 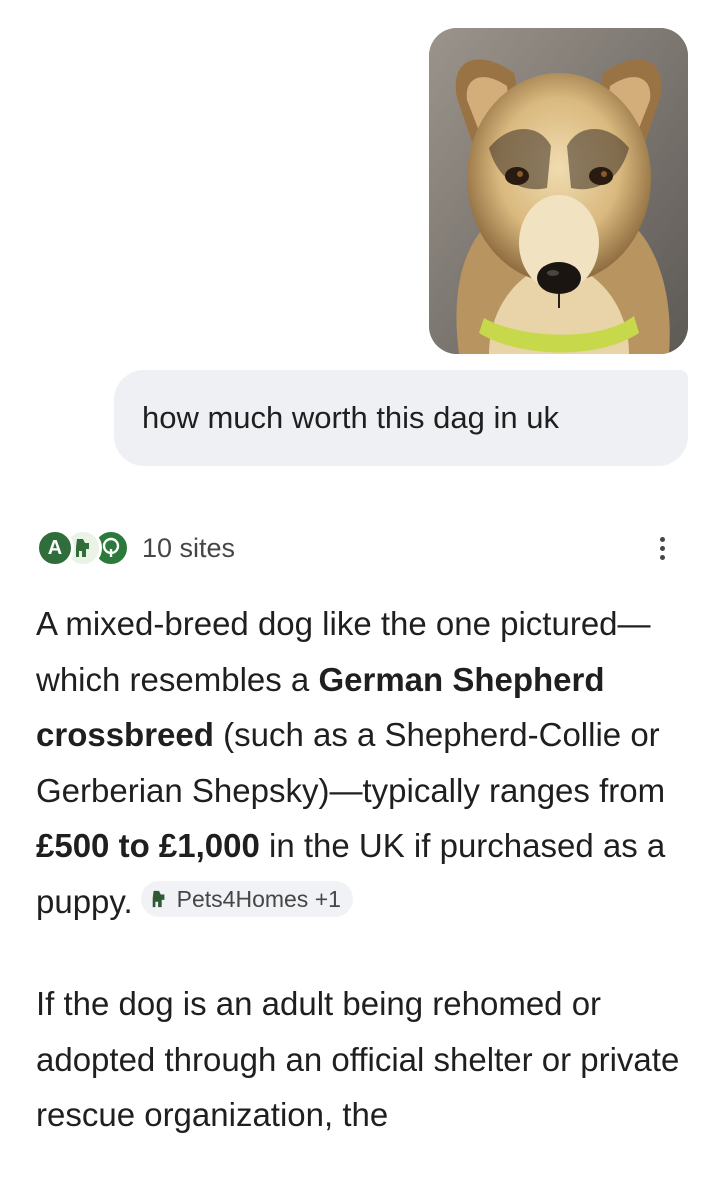 I want to click on user-query-text: how much worth this dag in uk, so click(x=350, y=417).